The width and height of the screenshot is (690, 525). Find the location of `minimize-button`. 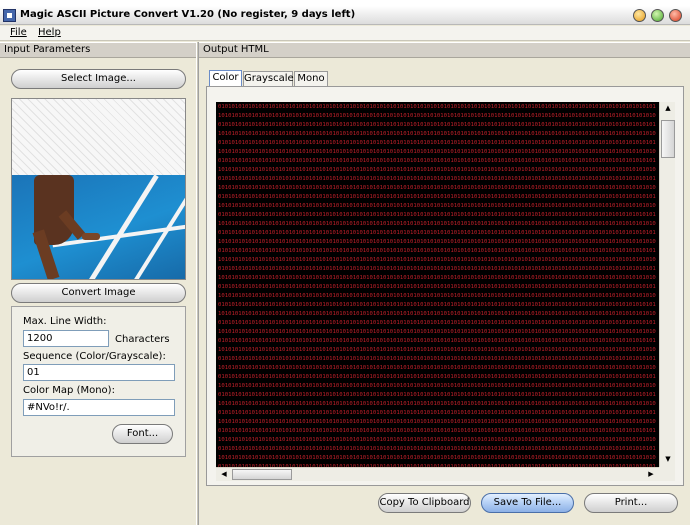

minimize-button is located at coordinates (639, 15).